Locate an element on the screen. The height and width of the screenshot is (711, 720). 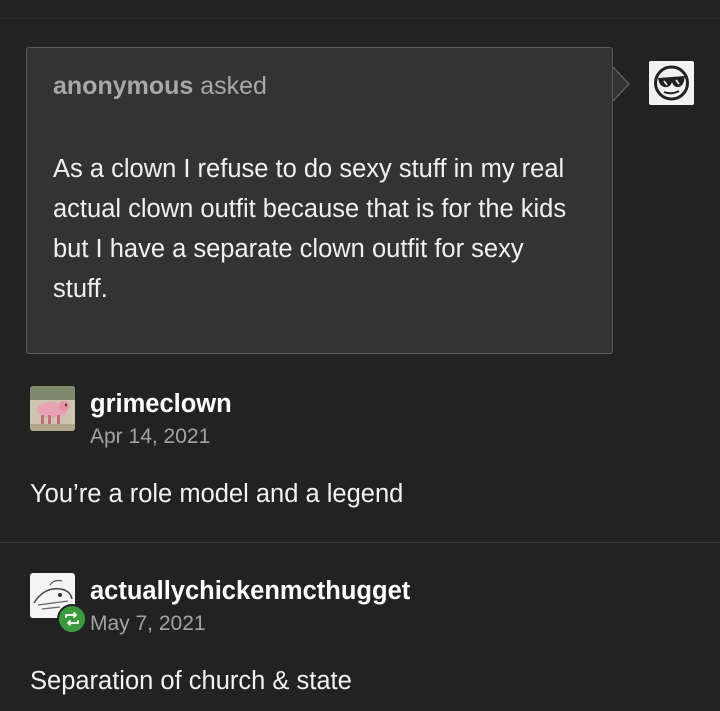
anonymous-avatar is located at coordinates (671, 83).